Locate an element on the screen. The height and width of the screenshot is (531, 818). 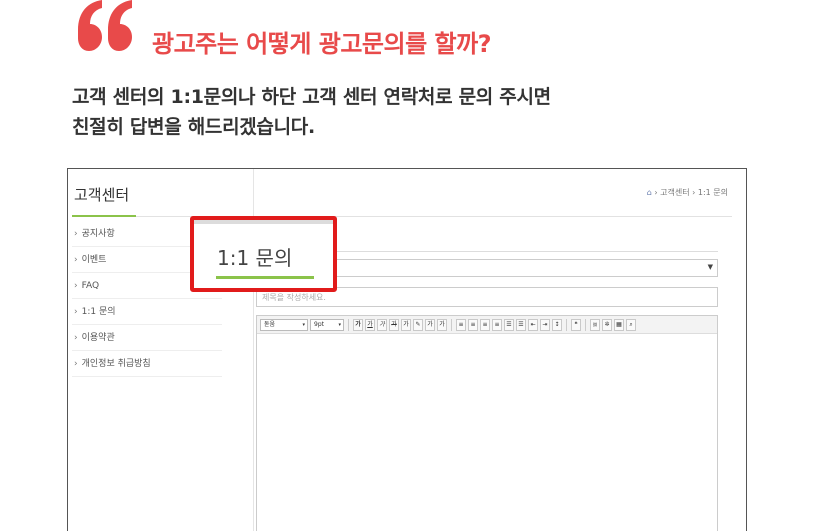
subscript-button: 가 is located at coordinates (442, 324).